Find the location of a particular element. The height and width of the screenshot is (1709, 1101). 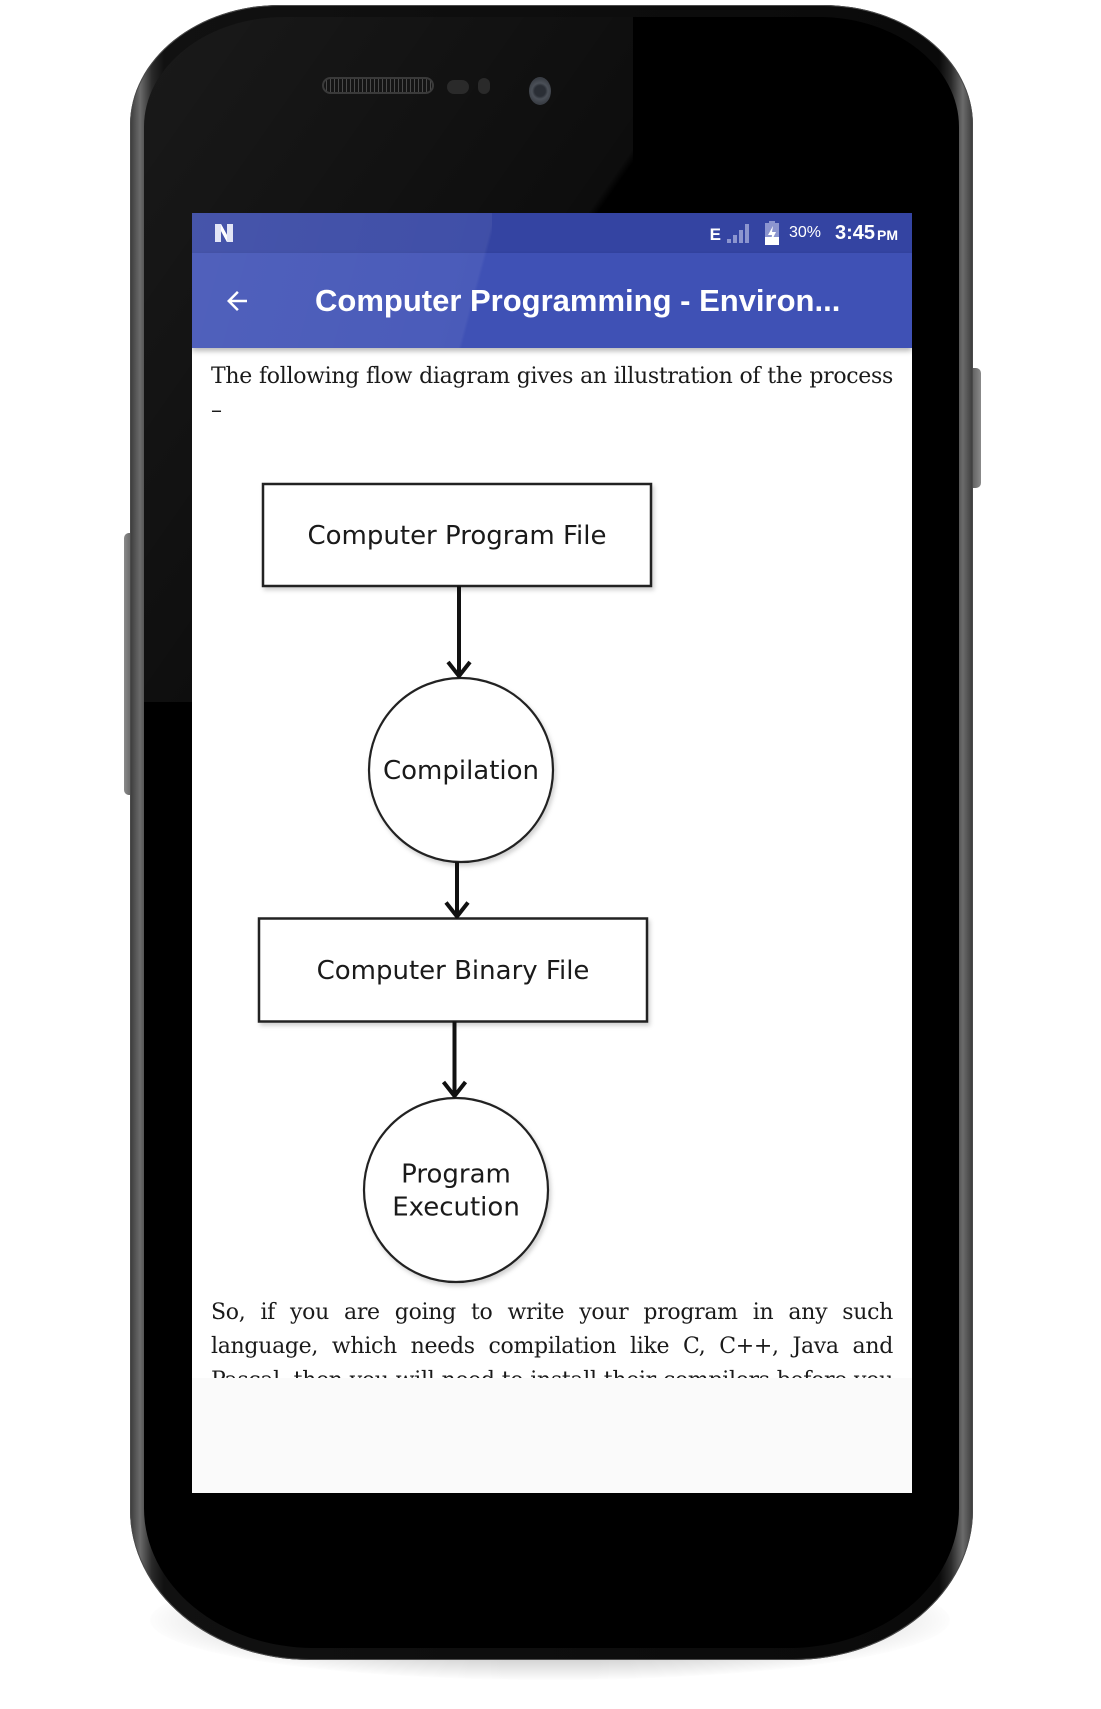

flow-node-label: Execution is located at coordinates (456, 1208).